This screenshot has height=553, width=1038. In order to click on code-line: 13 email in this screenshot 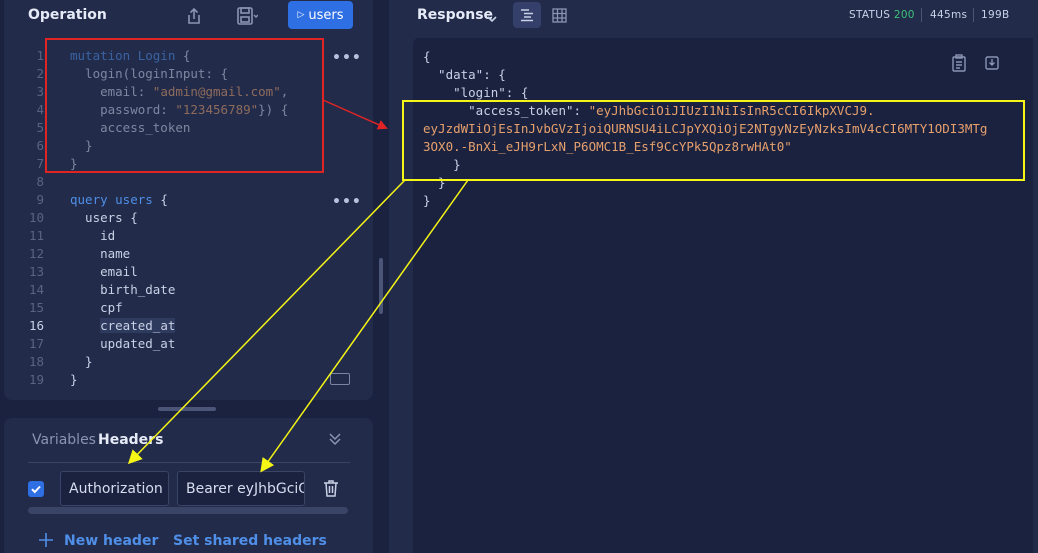, I will do `click(188, 272)`.